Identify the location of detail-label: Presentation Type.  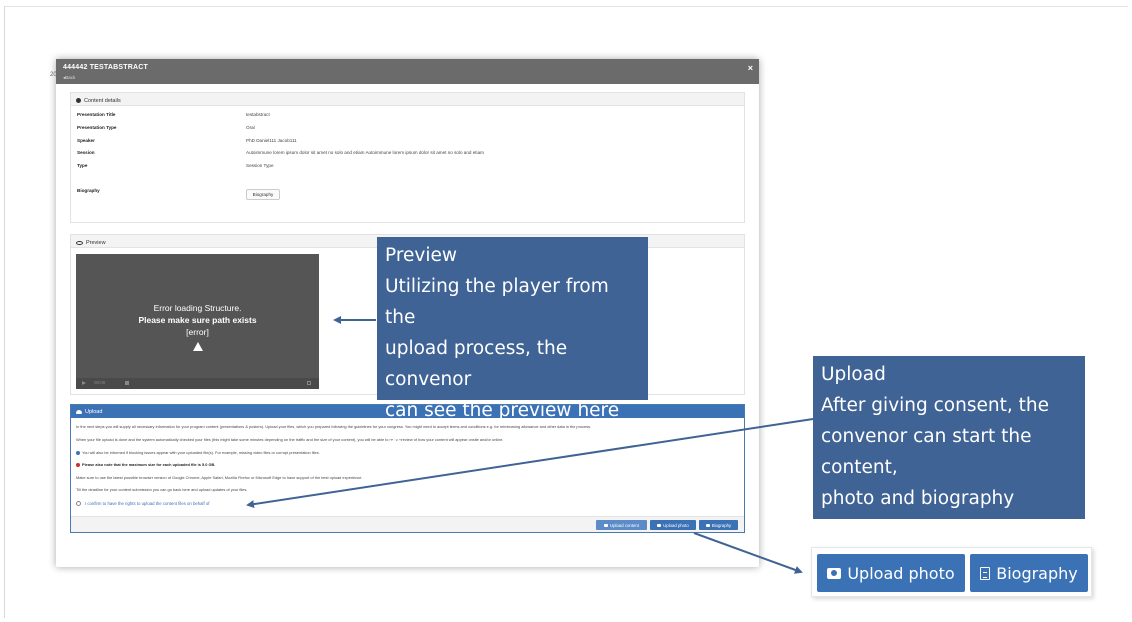
(97, 127).